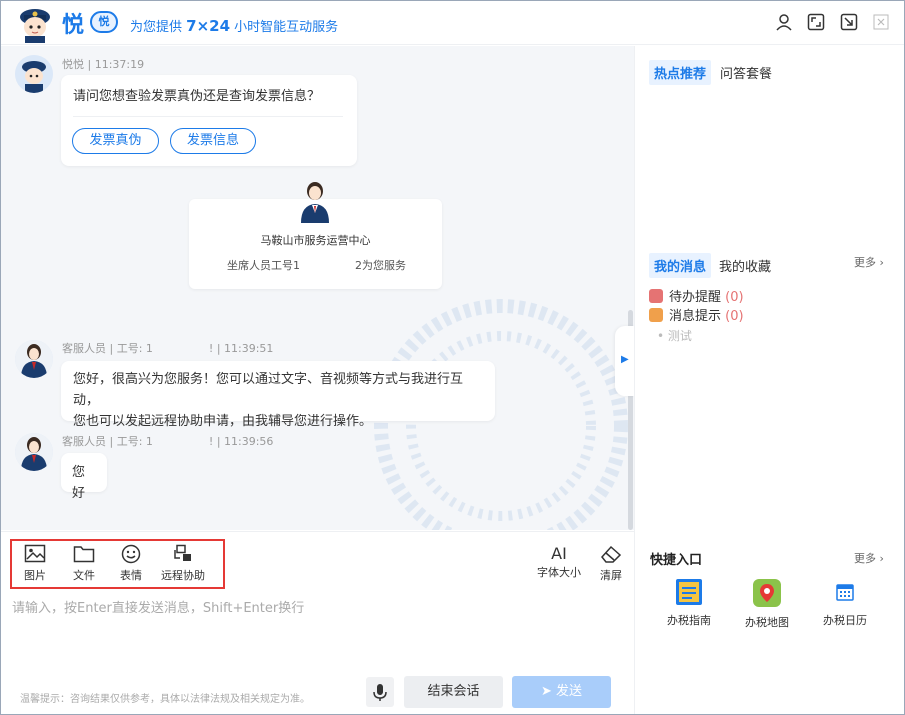 This screenshot has width=905, height=715. I want to click on quick-item-label: 办税地图, so click(767, 622).